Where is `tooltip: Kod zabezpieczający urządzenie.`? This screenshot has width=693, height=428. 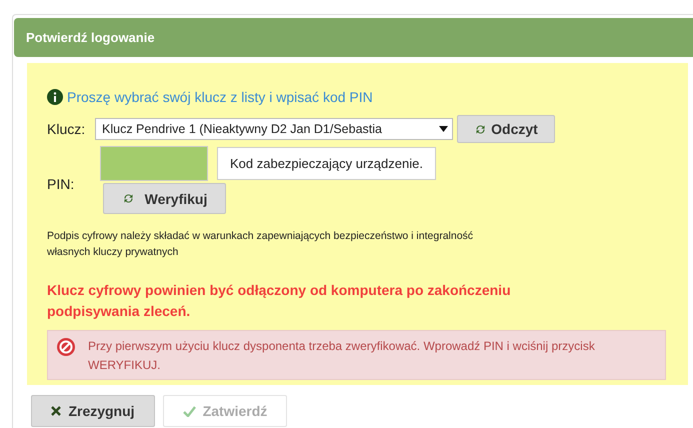 tooltip: Kod zabezpieczający urządzenie. is located at coordinates (326, 163).